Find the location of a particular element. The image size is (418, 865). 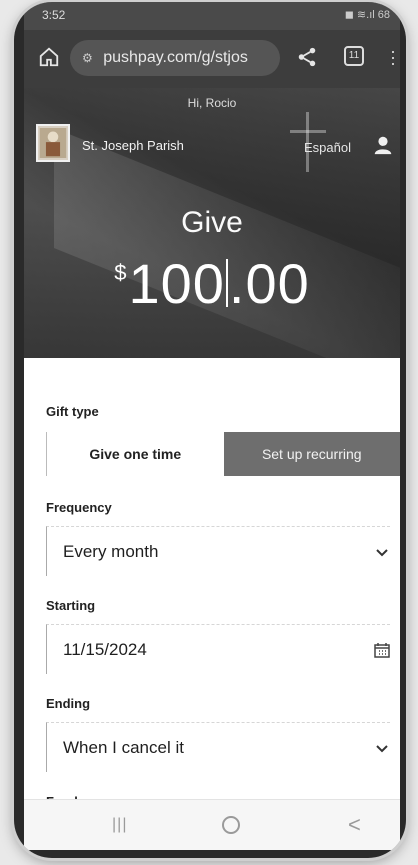

more-menu-icon: · · · is located at coordinates (393, 57).